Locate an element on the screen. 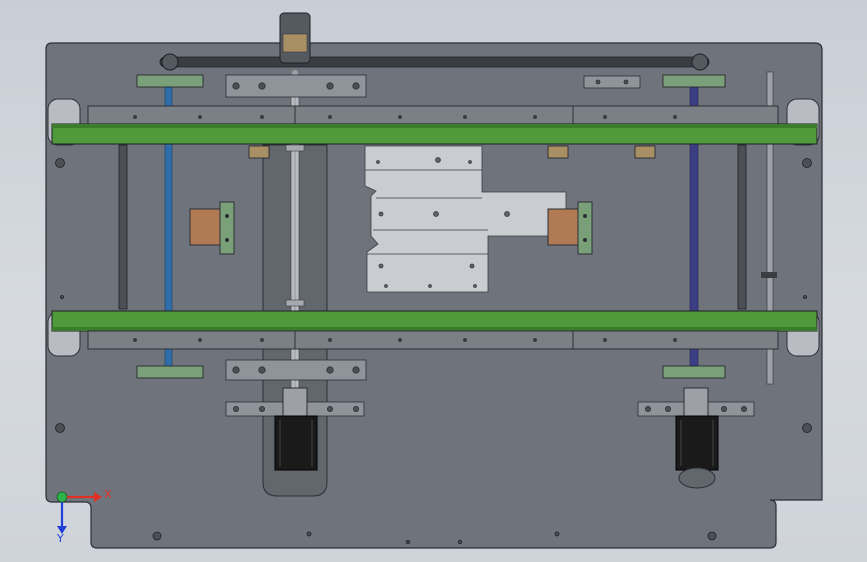 This screenshot has height=562, width=867. top-conveyor is located at coordinates (433, 122).